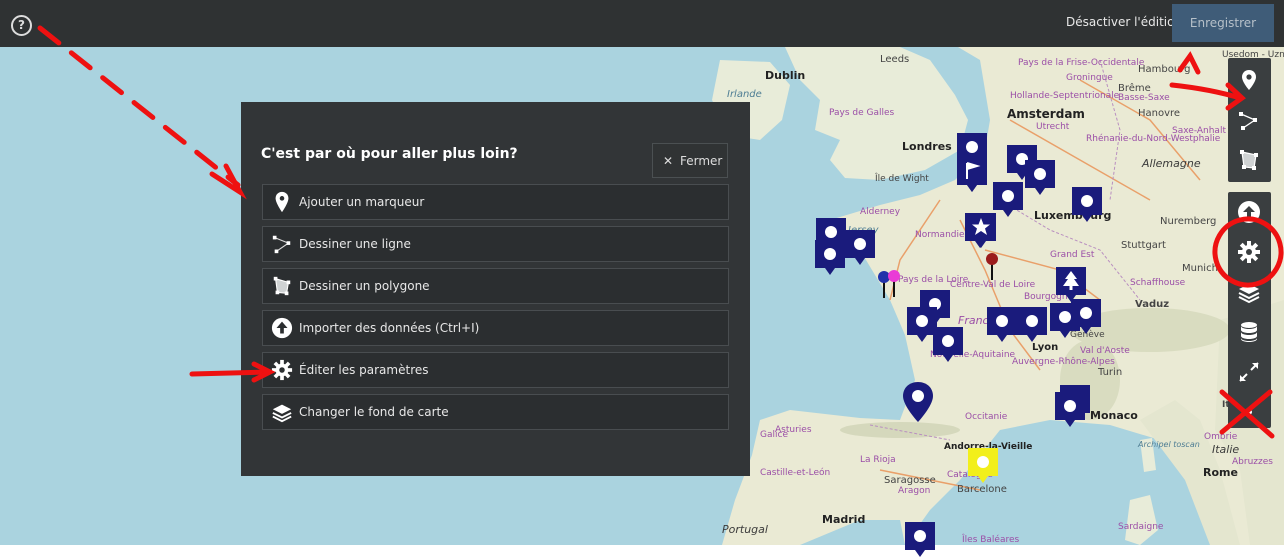 Image resolution: width=1284 pixels, height=560 pixels. I want to click on more-tools-button, so click(1249, 412).